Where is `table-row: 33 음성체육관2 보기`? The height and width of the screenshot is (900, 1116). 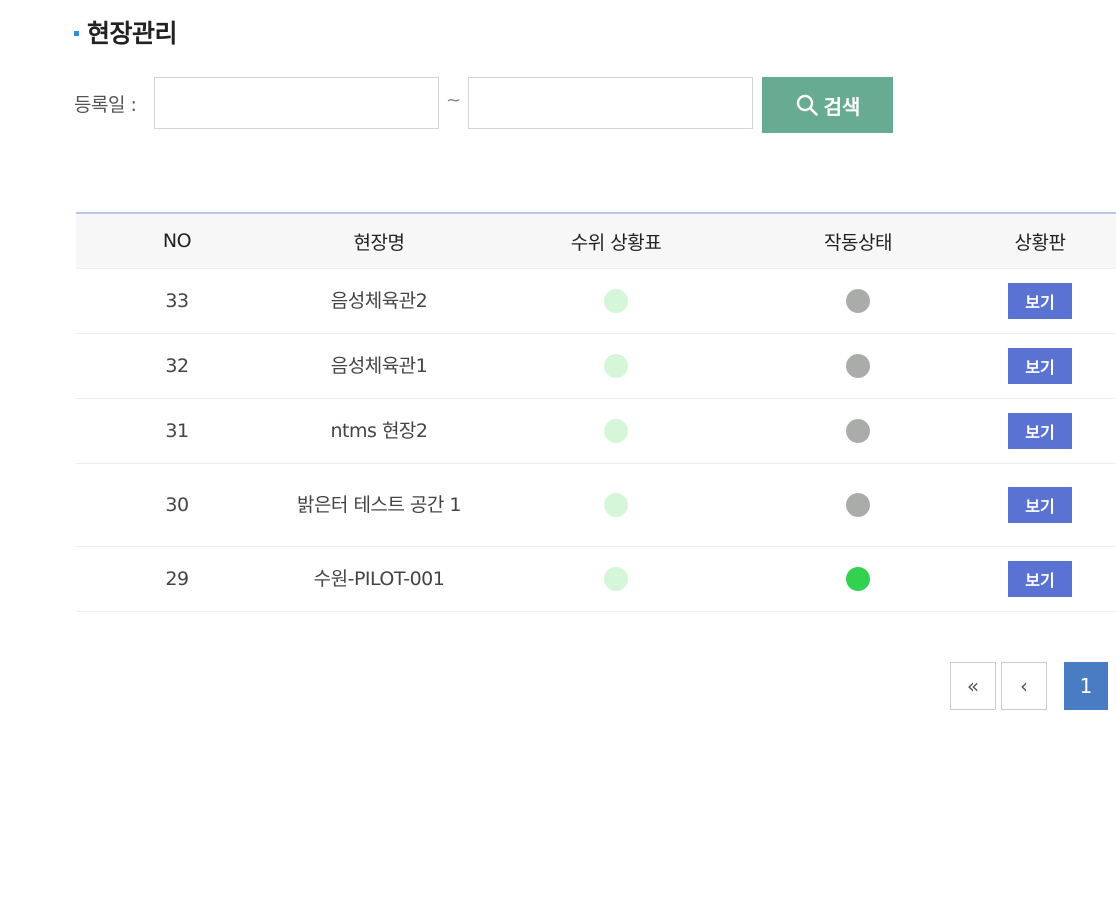 table-row: 33 음성체육관2 보기 is located at coordinates (596, 301).